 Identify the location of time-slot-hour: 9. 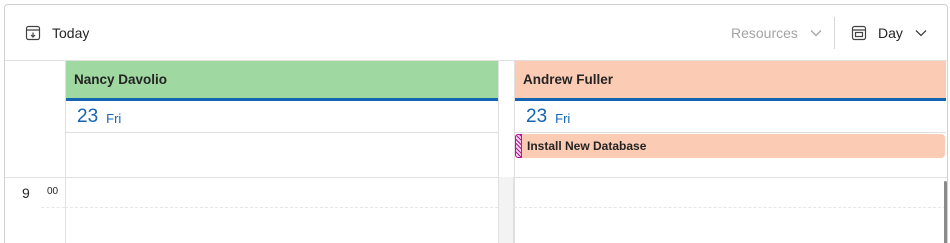
(26, 193).